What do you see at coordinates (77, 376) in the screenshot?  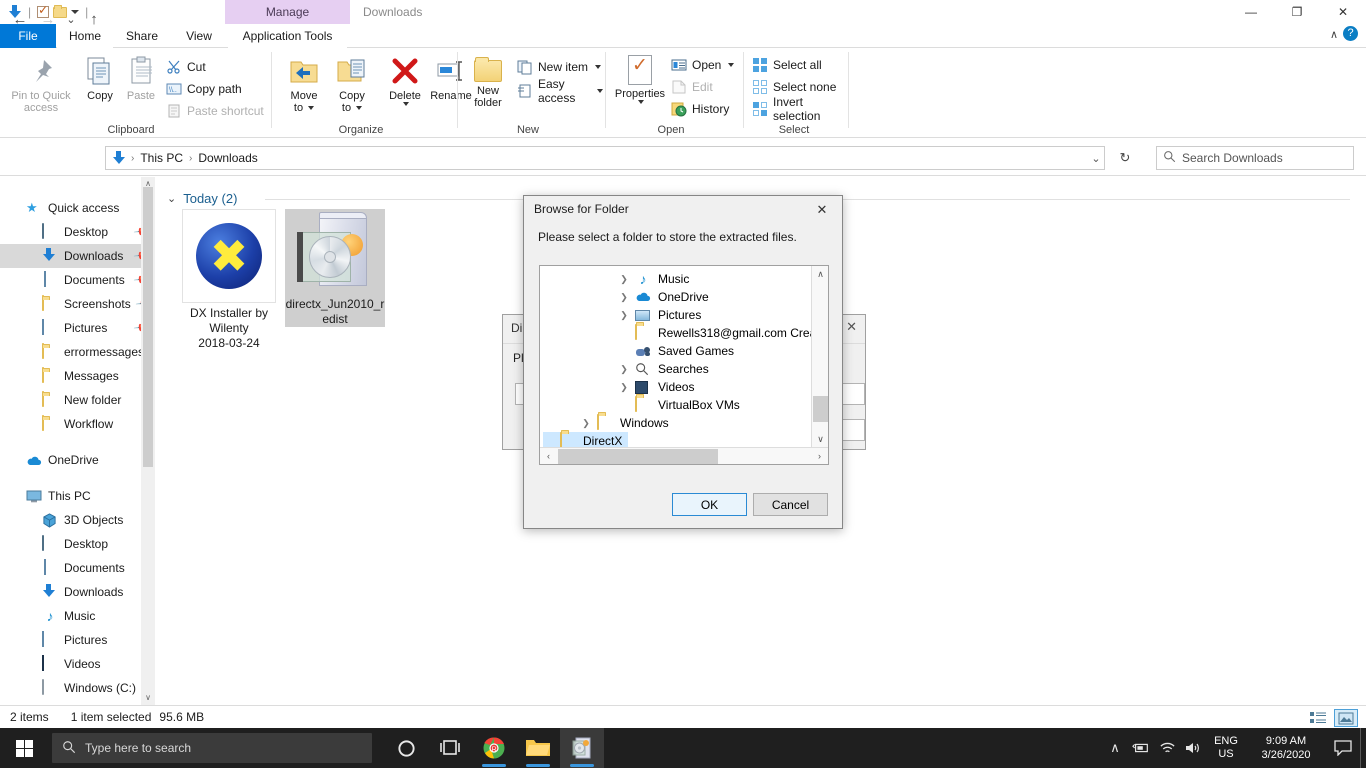 I see `sidebar-item-messages: Messages` at bounding box center [77, 376].